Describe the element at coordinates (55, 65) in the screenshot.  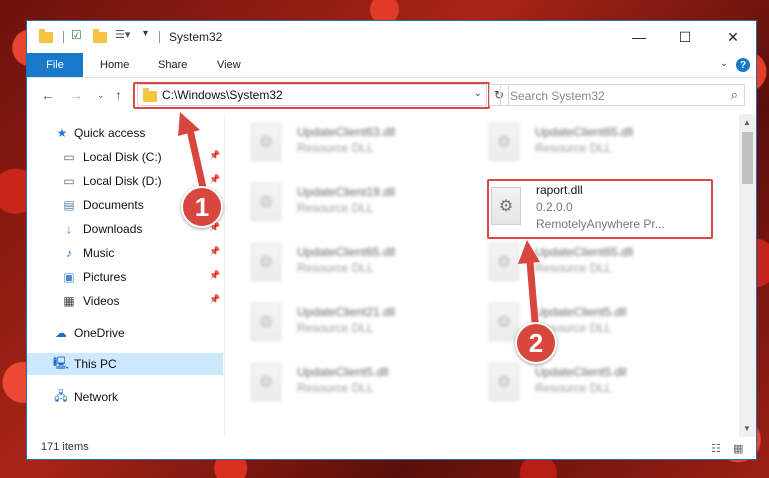
I see `tab-file: File` at that location.